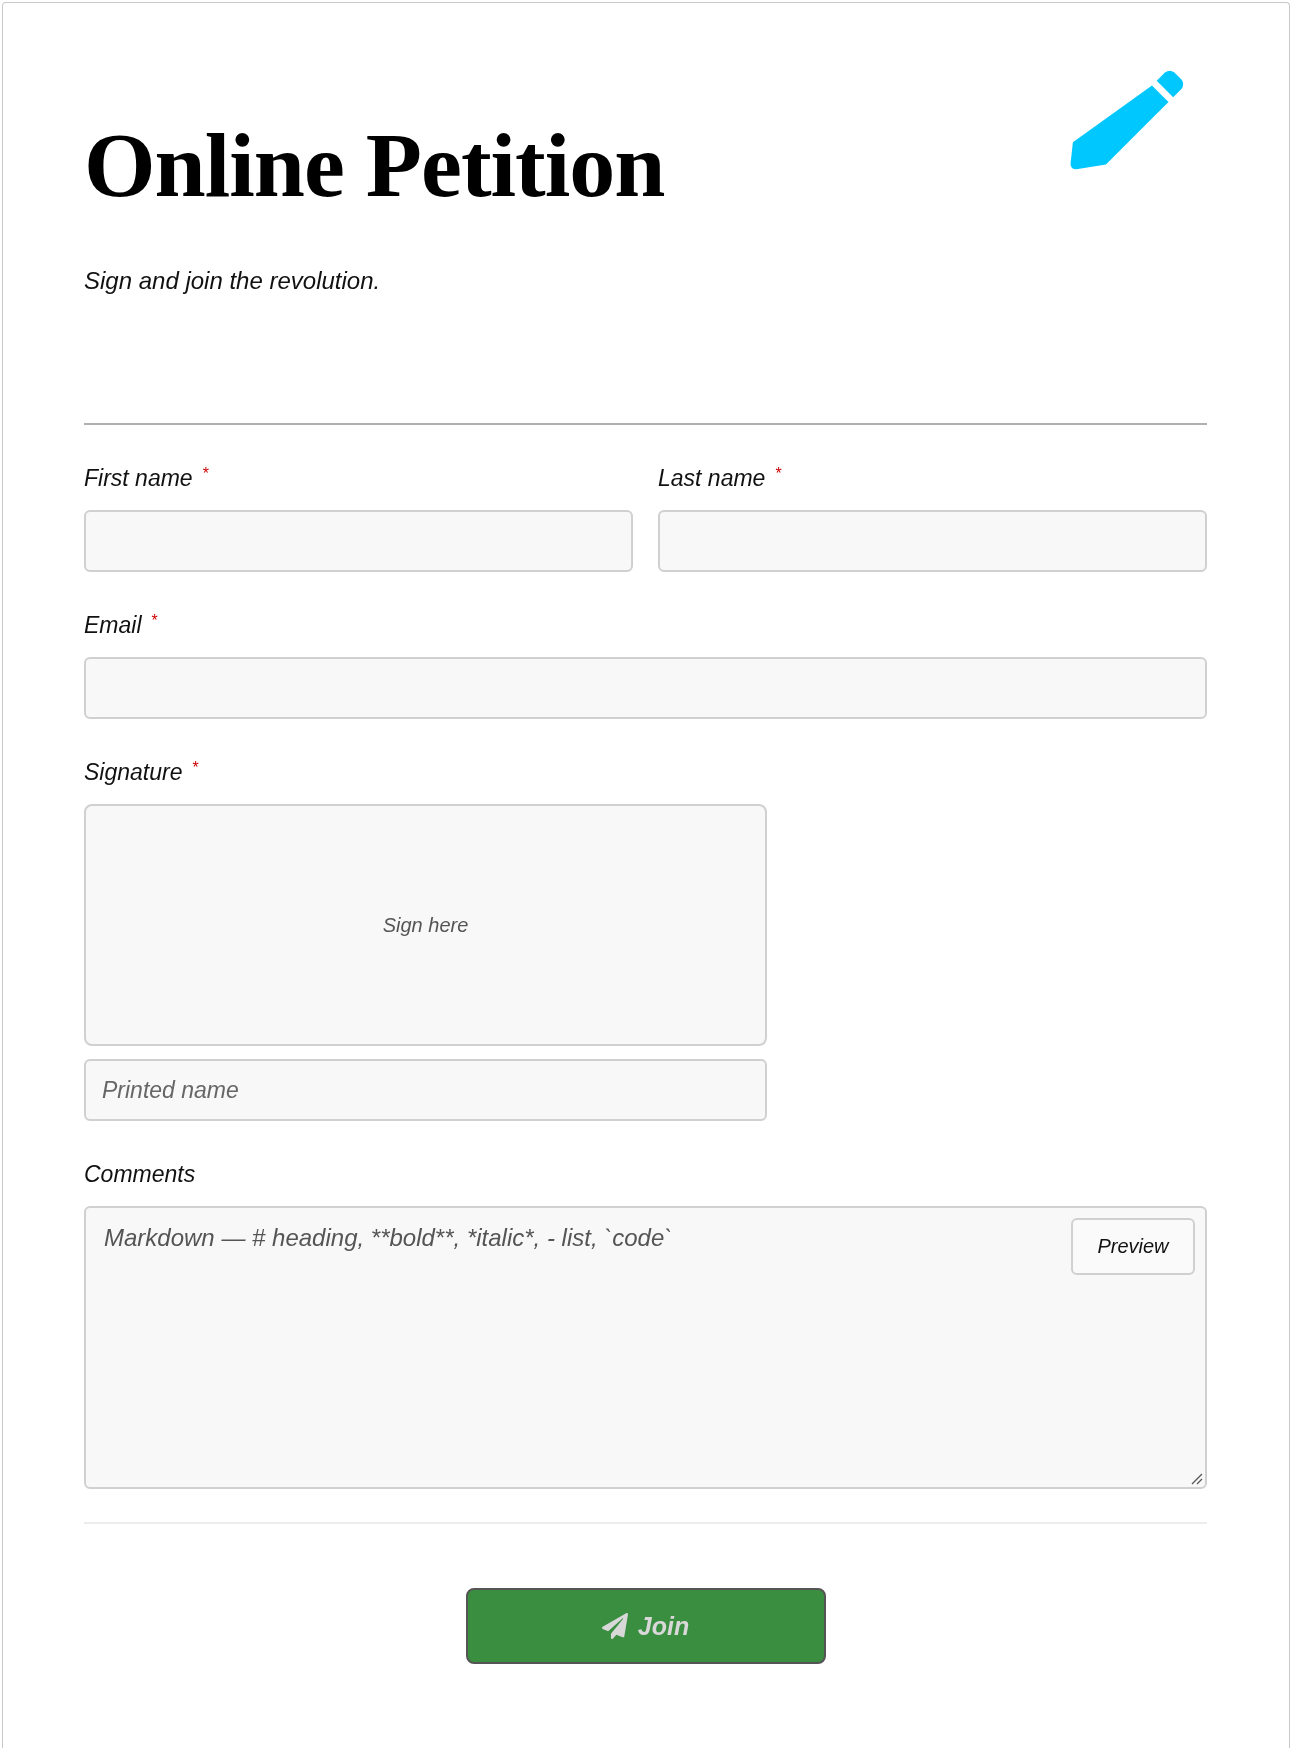  I want to click on field-label: Email, so click(113, 625).